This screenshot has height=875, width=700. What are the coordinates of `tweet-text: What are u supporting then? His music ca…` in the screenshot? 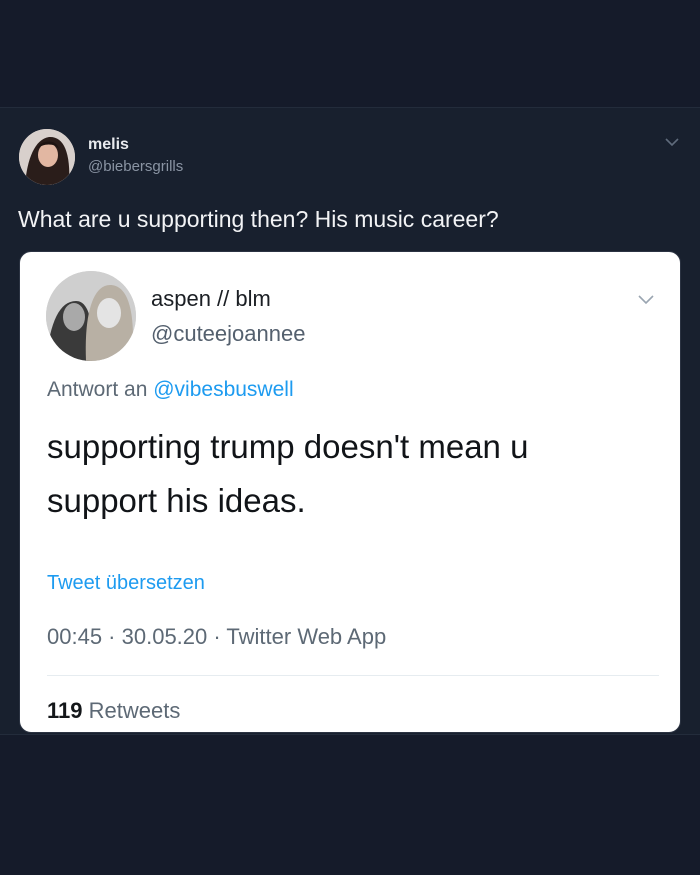 It's located at (258, 219).